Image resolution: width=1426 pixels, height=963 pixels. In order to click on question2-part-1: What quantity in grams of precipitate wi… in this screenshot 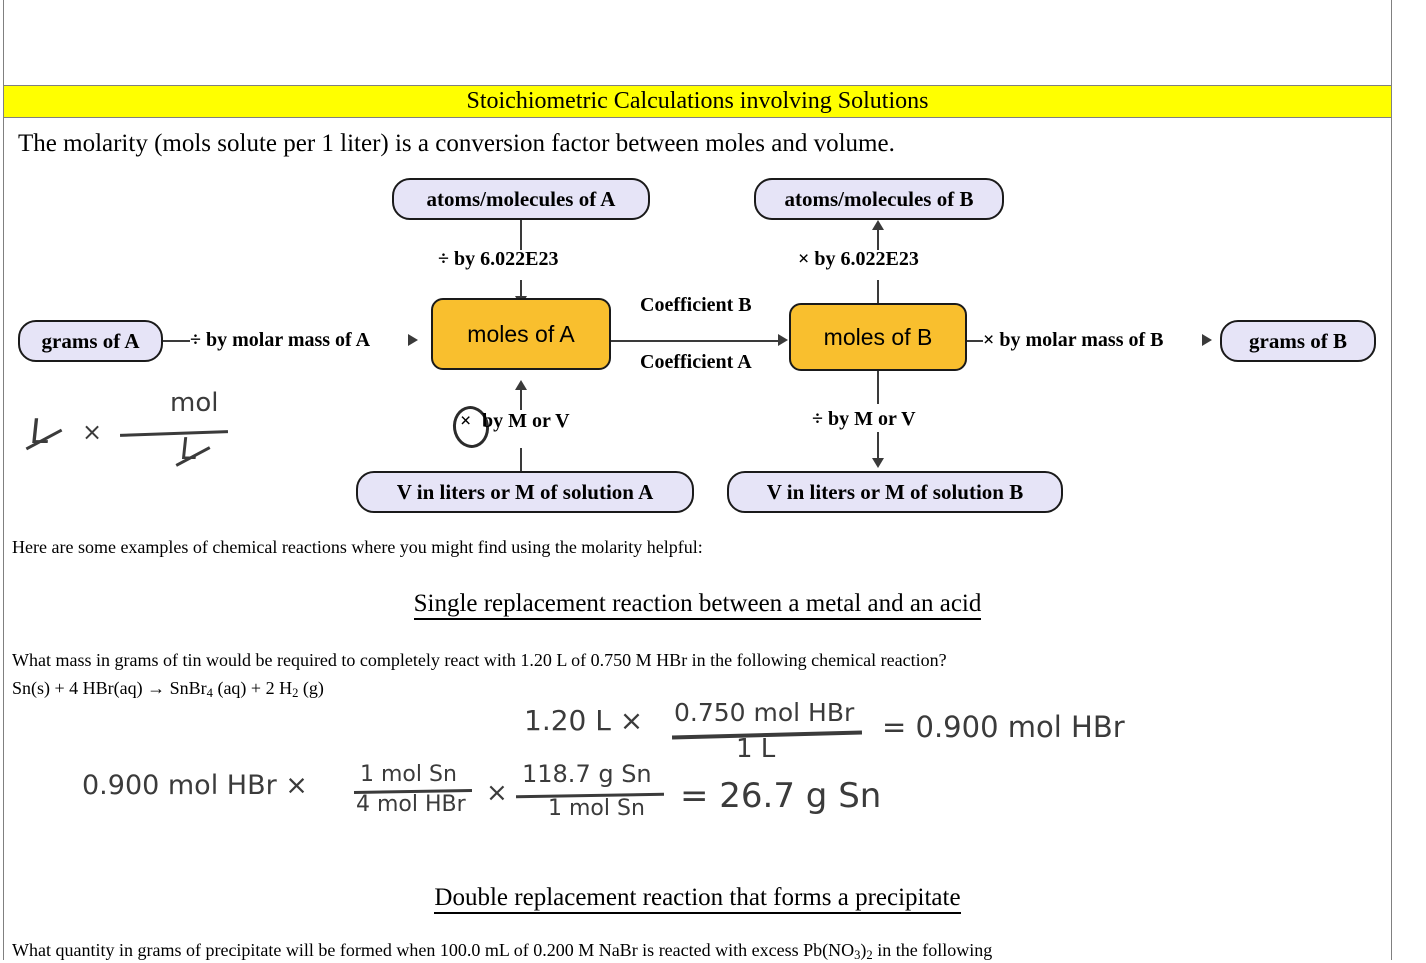, I will do `click(433, 950)`.